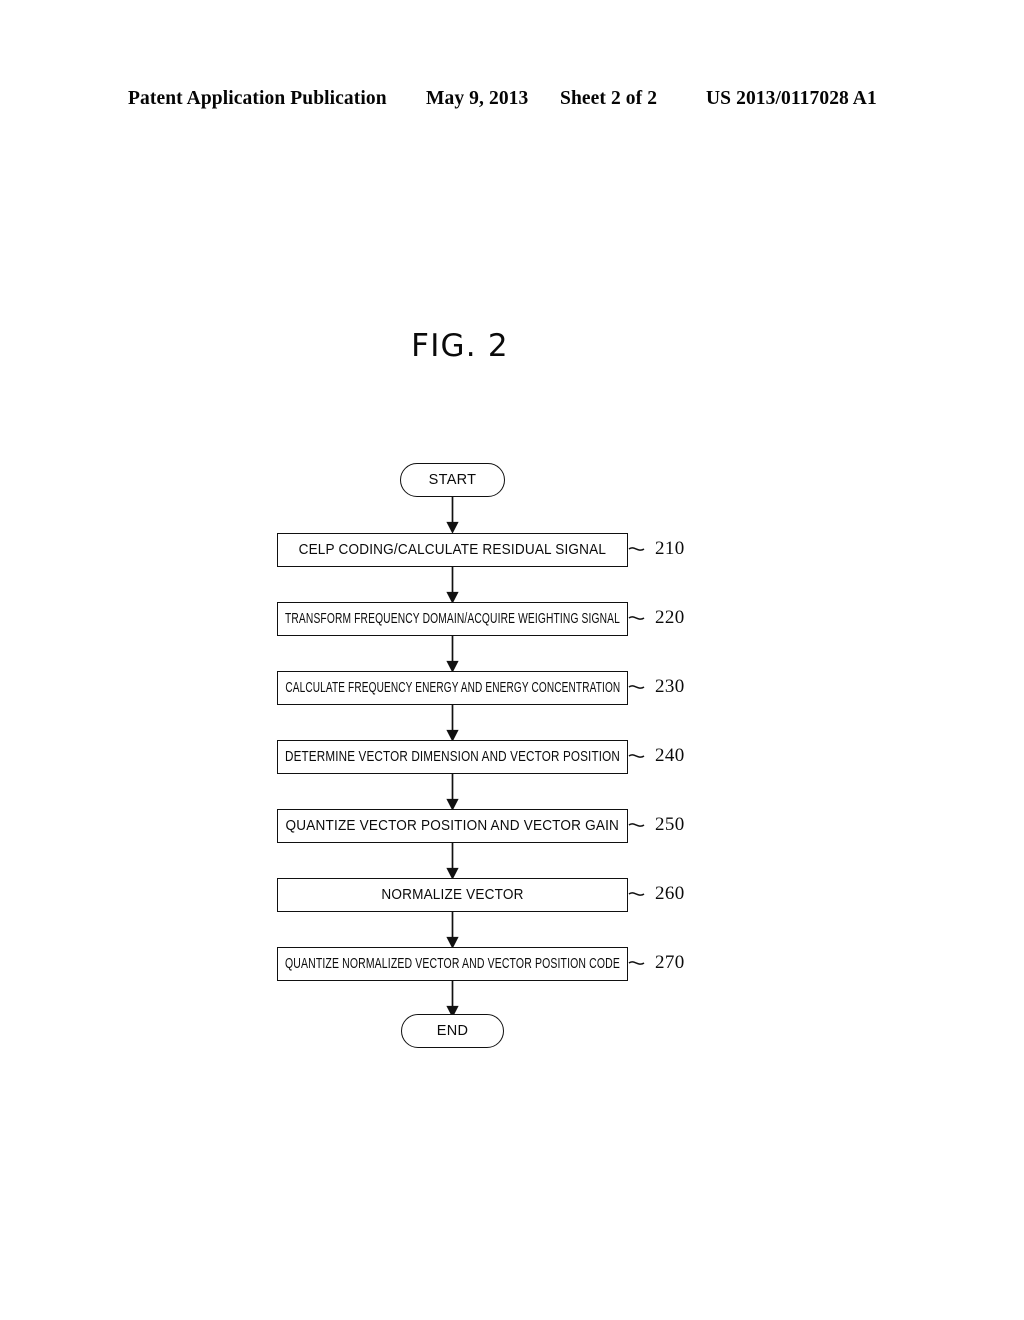  I want to click on flow-node-end-label: END, so click(452, 1031).